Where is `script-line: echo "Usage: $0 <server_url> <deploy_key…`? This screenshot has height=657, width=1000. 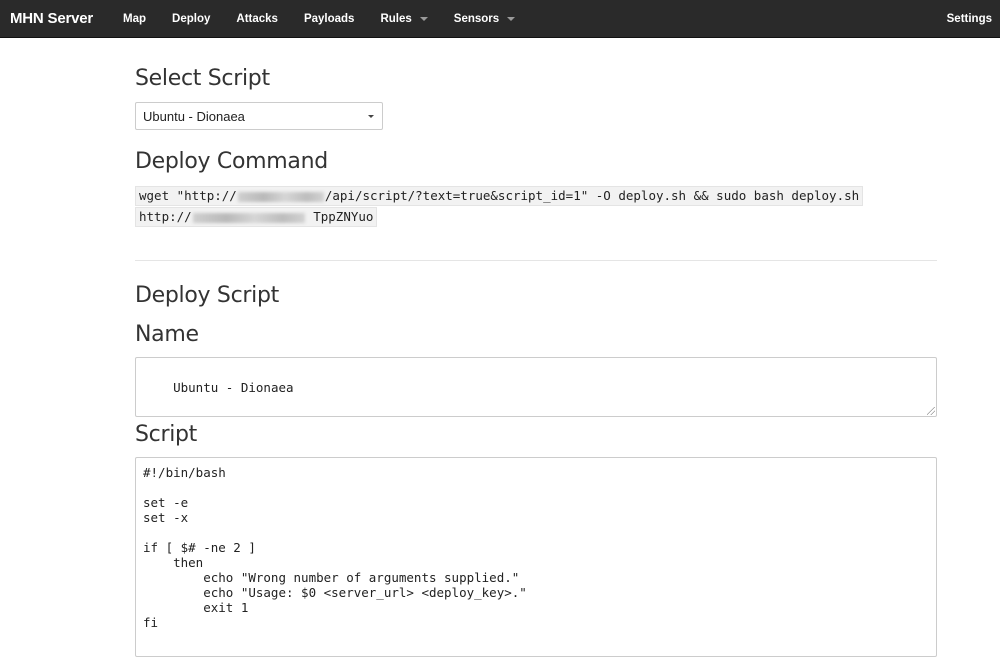 script-line: echo "Usage: $0 <server_url> <deploy_key… is located at coordinates (335, 592).